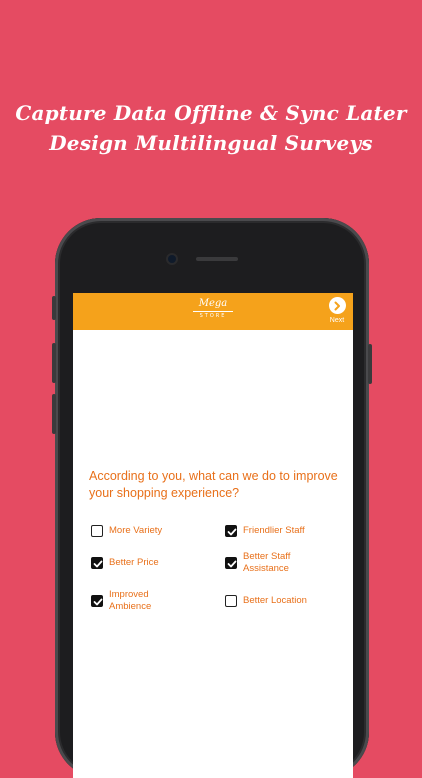 Image resolution: width=422 pixels, height=778 pixels. I want to click on mute-switch, so click(54, 308).